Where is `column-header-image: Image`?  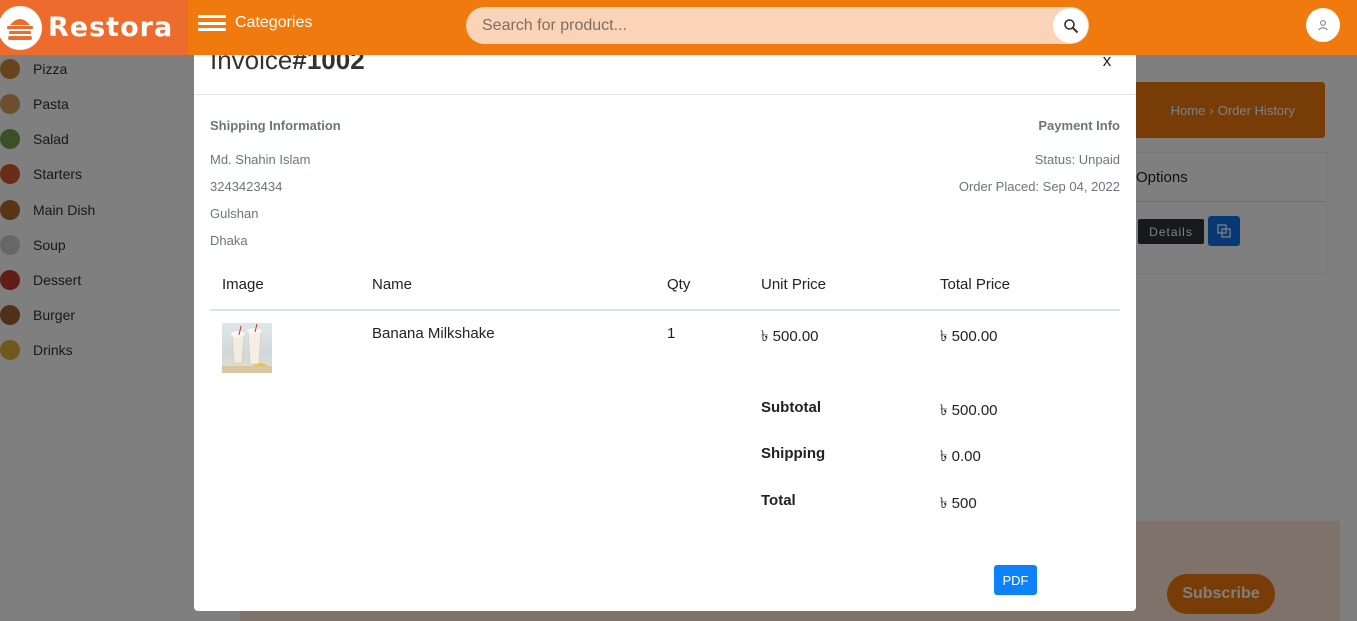 column-header-image: Image is located at coordinates (243, 284).